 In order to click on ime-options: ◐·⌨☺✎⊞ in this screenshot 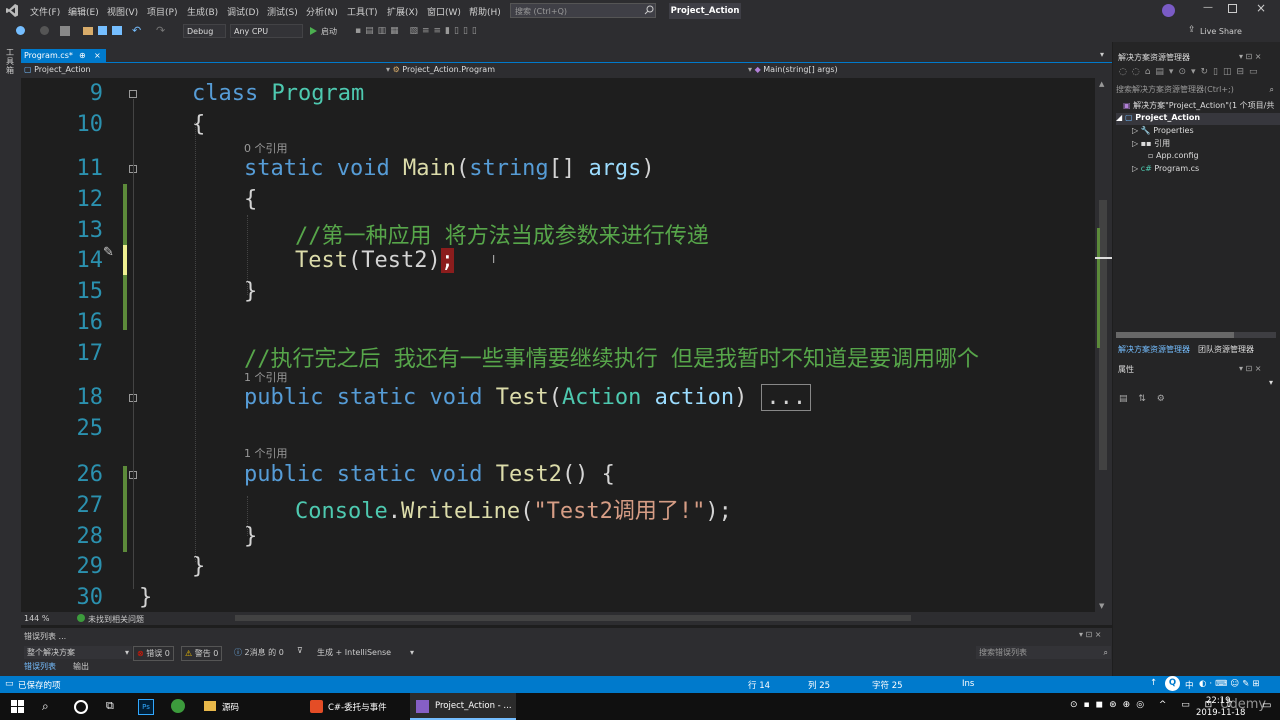, I will do `click(1231, 684)`.